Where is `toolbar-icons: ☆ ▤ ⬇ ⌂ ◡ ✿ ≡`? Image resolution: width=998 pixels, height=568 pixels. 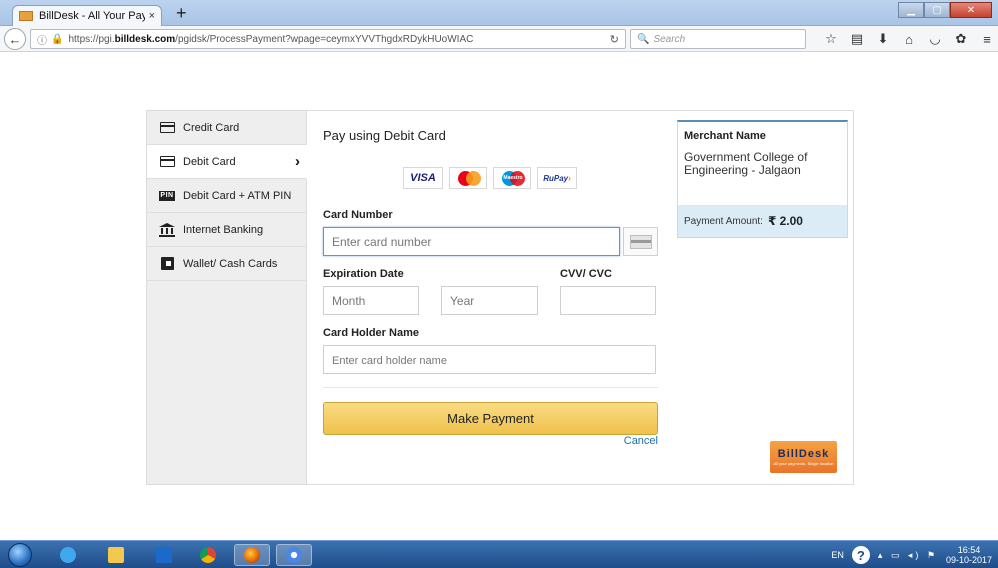
toolbar-icons: ☆ ▤ ⬇ ⌂ ◡ ✿ ≡ is located at coordinates (909, 39).